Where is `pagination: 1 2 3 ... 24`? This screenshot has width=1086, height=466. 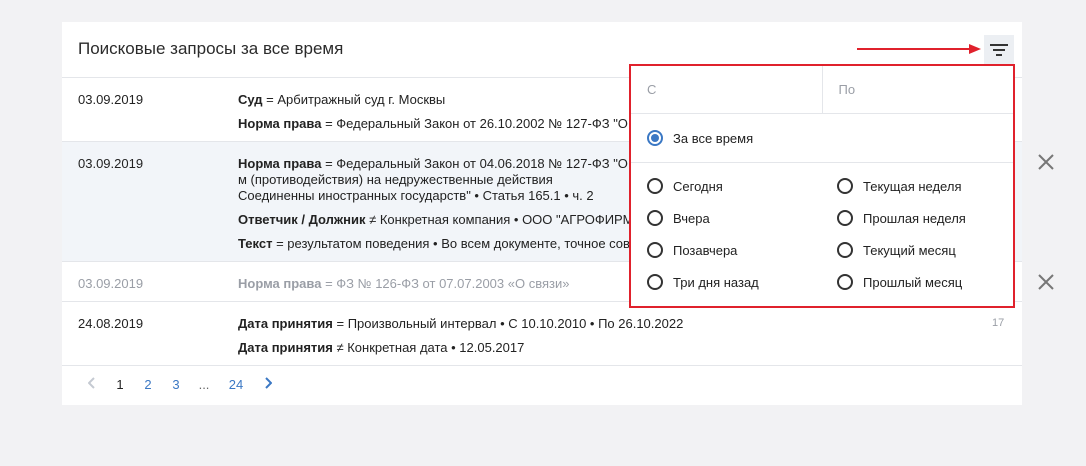 pagination: 1 2 3 ... 24 is located at coordinates (180, 384).